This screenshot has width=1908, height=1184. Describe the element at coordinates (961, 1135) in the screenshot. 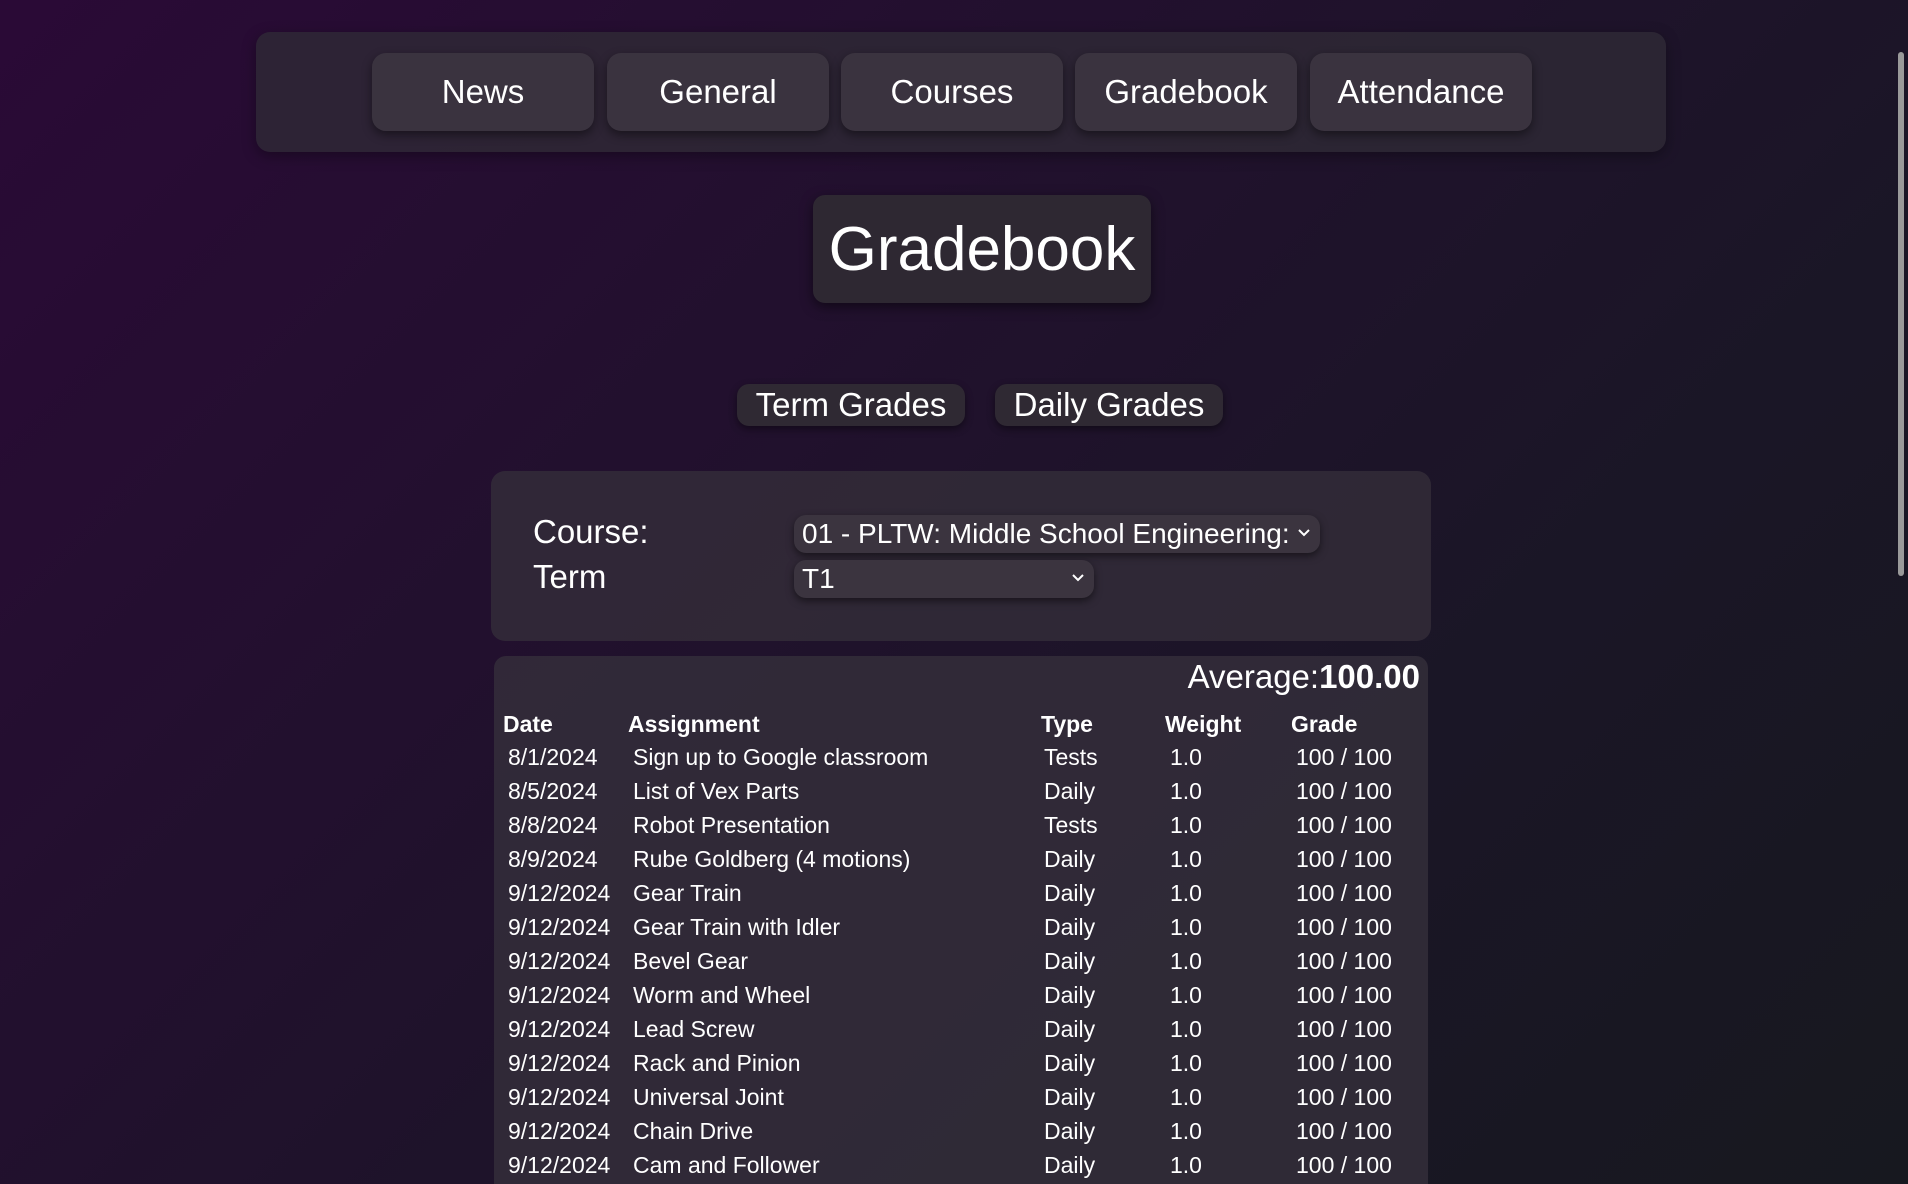

I see `table-row: 9/12/2024 Chain Drive Daily 1.0 100 / 100` at that location.